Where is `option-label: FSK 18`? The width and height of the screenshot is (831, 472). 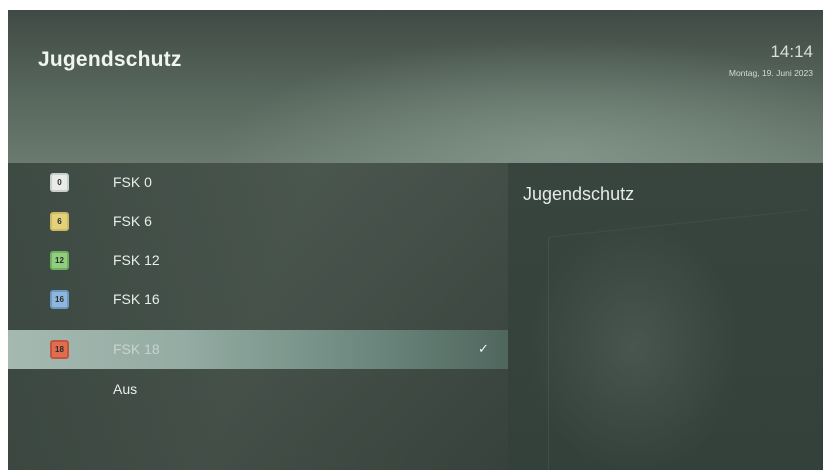 option-label: FSK 18 is located at coordinates (136, 349).